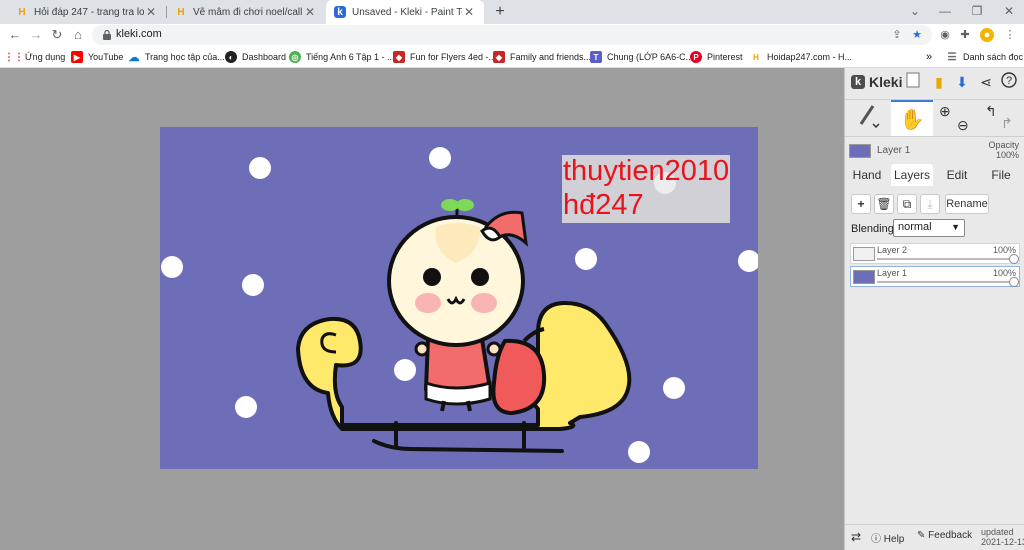  Describe the element at coordinates (87, 12) in the screenshot. I see `tab-hoidap-1: H Hỏi đáp 247 - trang tra loi ✕` at that location.